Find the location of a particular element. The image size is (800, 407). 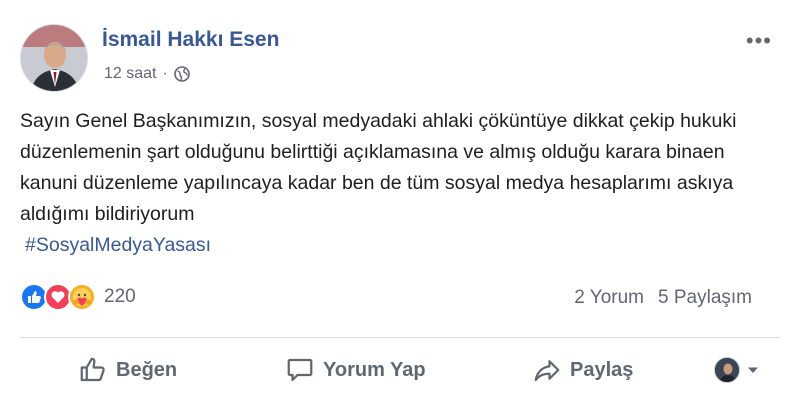

more-options-icon: ••• is located at coordinates (759, 41).